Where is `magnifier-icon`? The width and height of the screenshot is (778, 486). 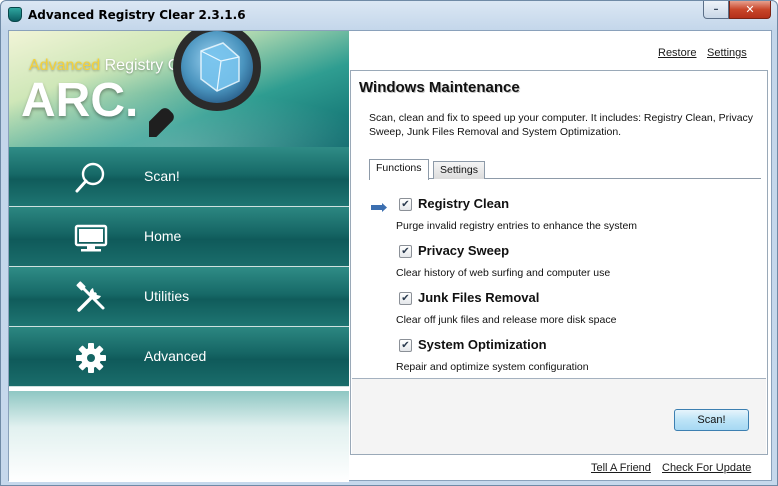
magnifier-icon is located at coordinates (205, 84).